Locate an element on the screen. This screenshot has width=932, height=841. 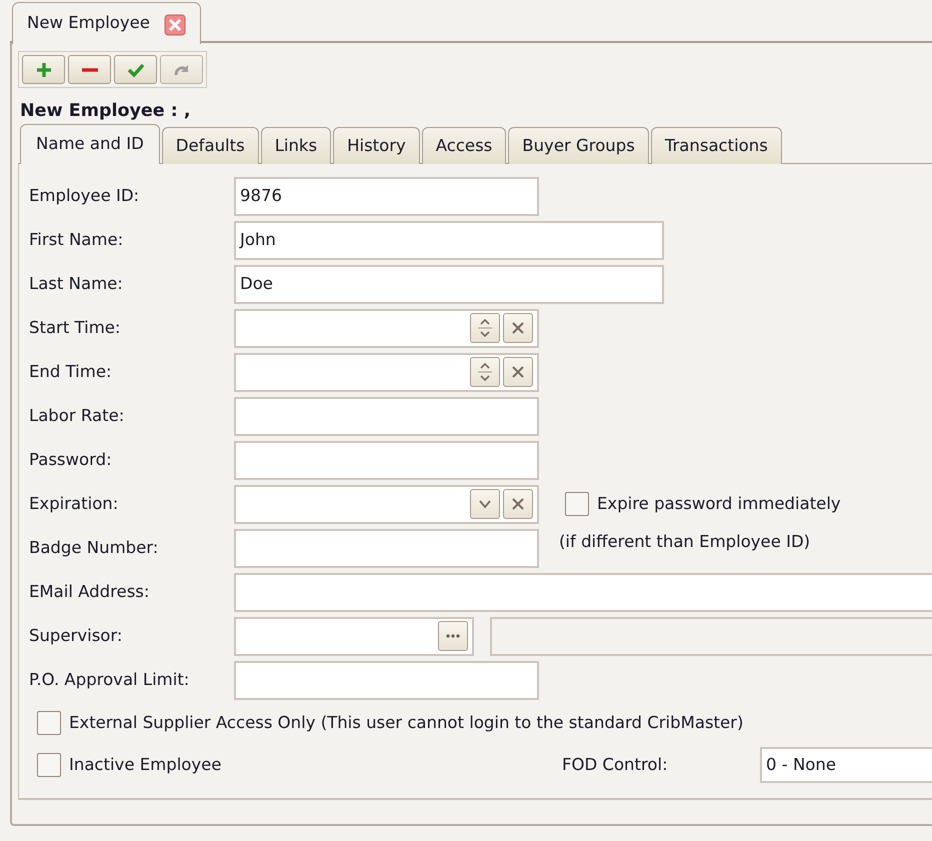
ellipsis-icon is located at coordinates (453, 636).